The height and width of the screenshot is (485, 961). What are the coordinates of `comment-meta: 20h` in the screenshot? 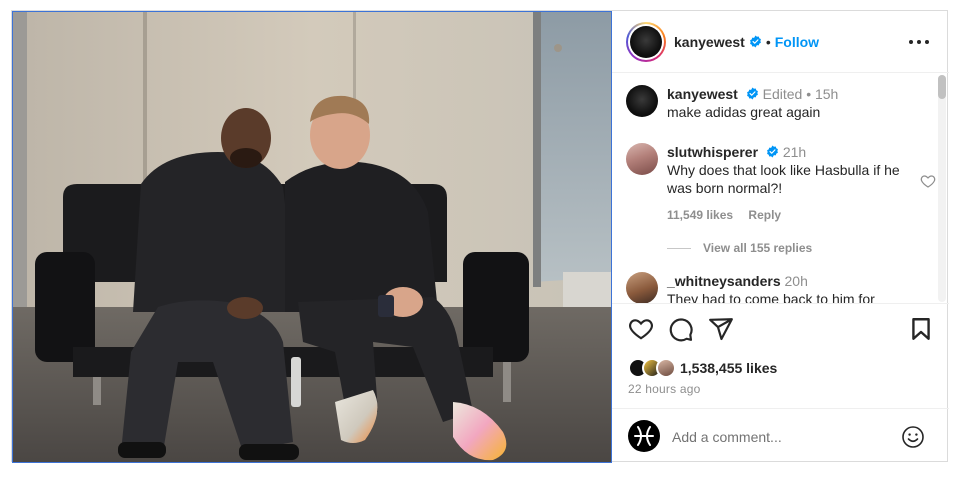 It's located at (796, 281).